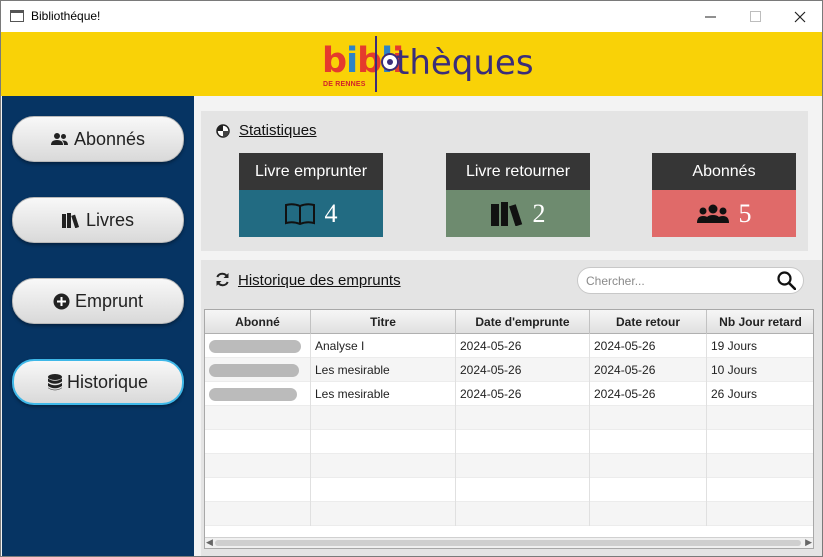 The height and width of the screenshot is (557, 823). Describe the element at coordinates (223, 131) in the screenshot. I see `pie-chart-icon` at that location.